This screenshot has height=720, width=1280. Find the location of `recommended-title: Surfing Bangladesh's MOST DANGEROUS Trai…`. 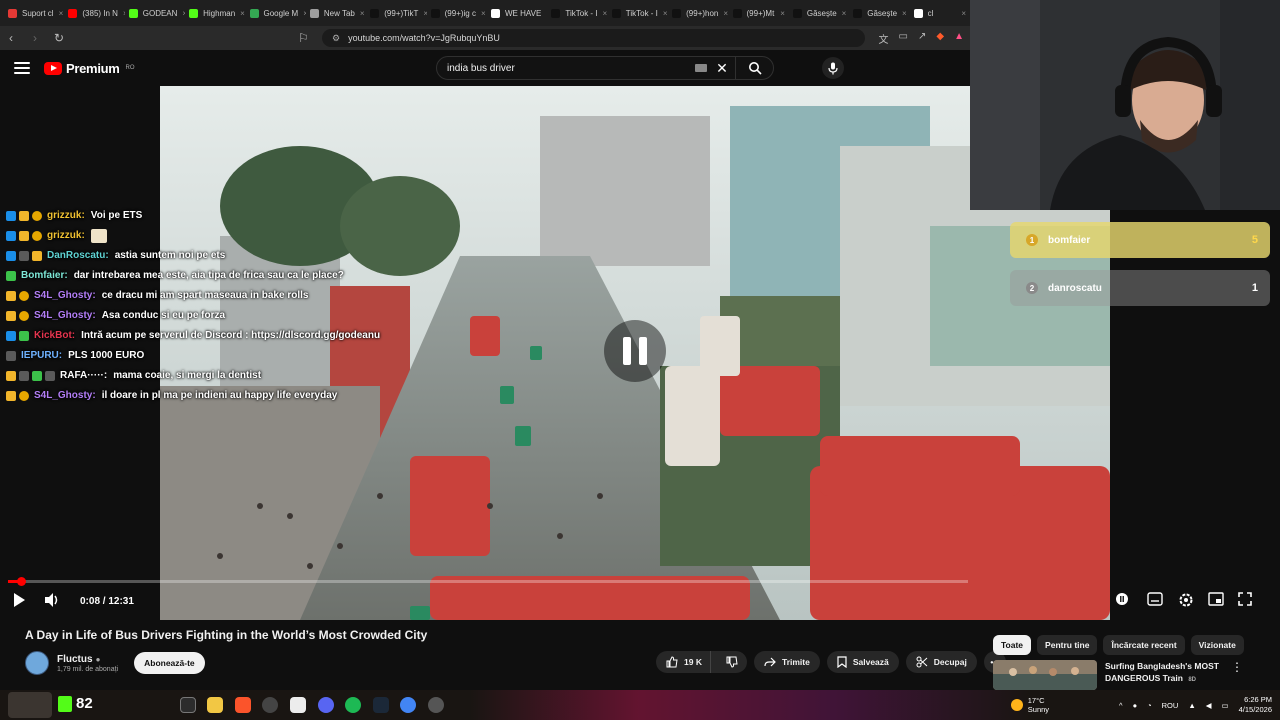

recommended-title: Surfing Bangladesh's MOST DANGEROUS Trai… is located at coordinates (1165, 675).